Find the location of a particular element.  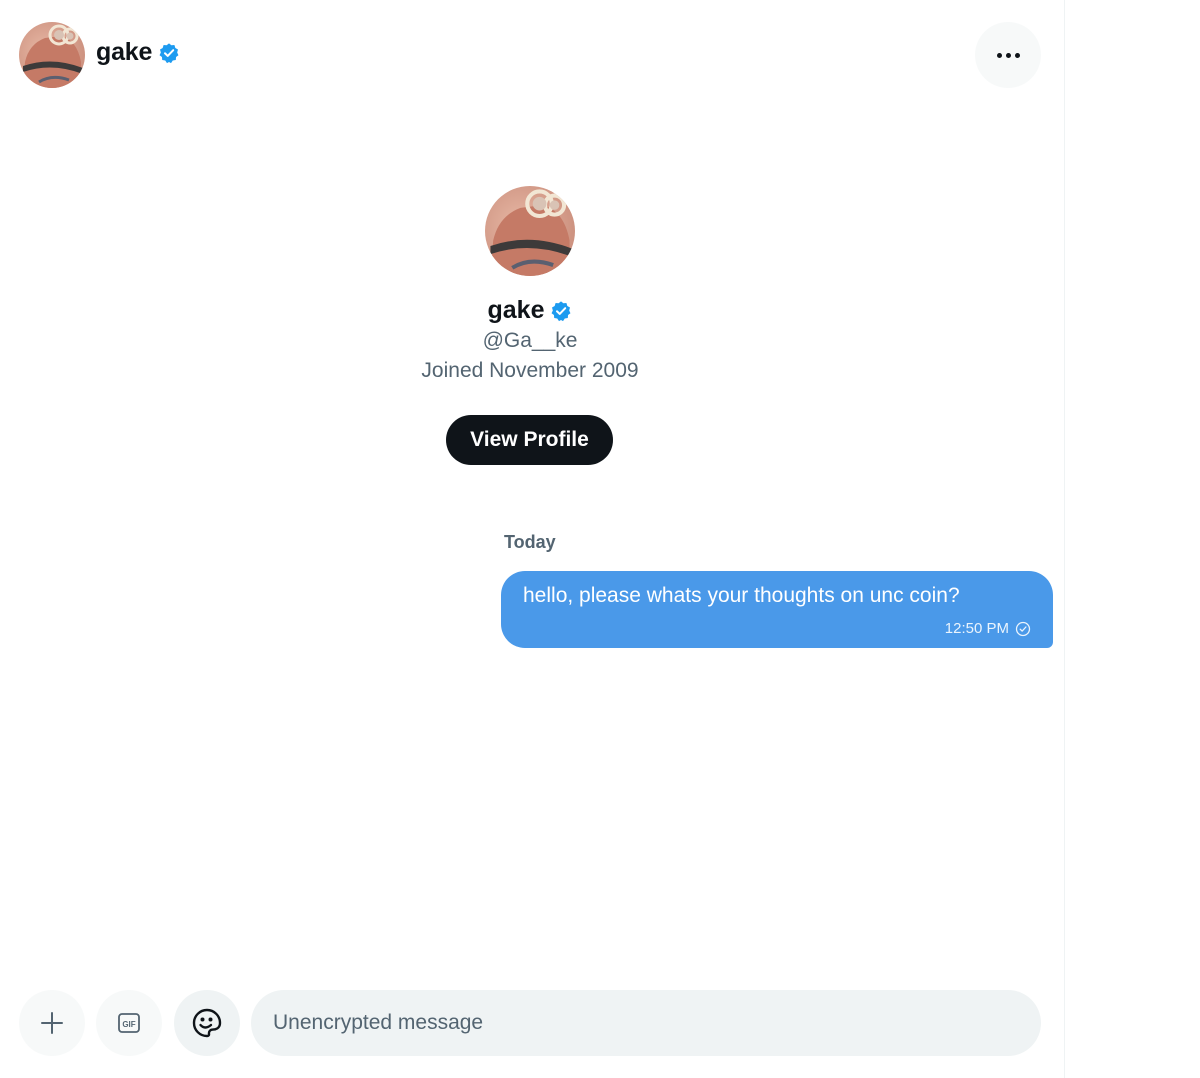

more-options-button is located at coordinates (1008, 55).